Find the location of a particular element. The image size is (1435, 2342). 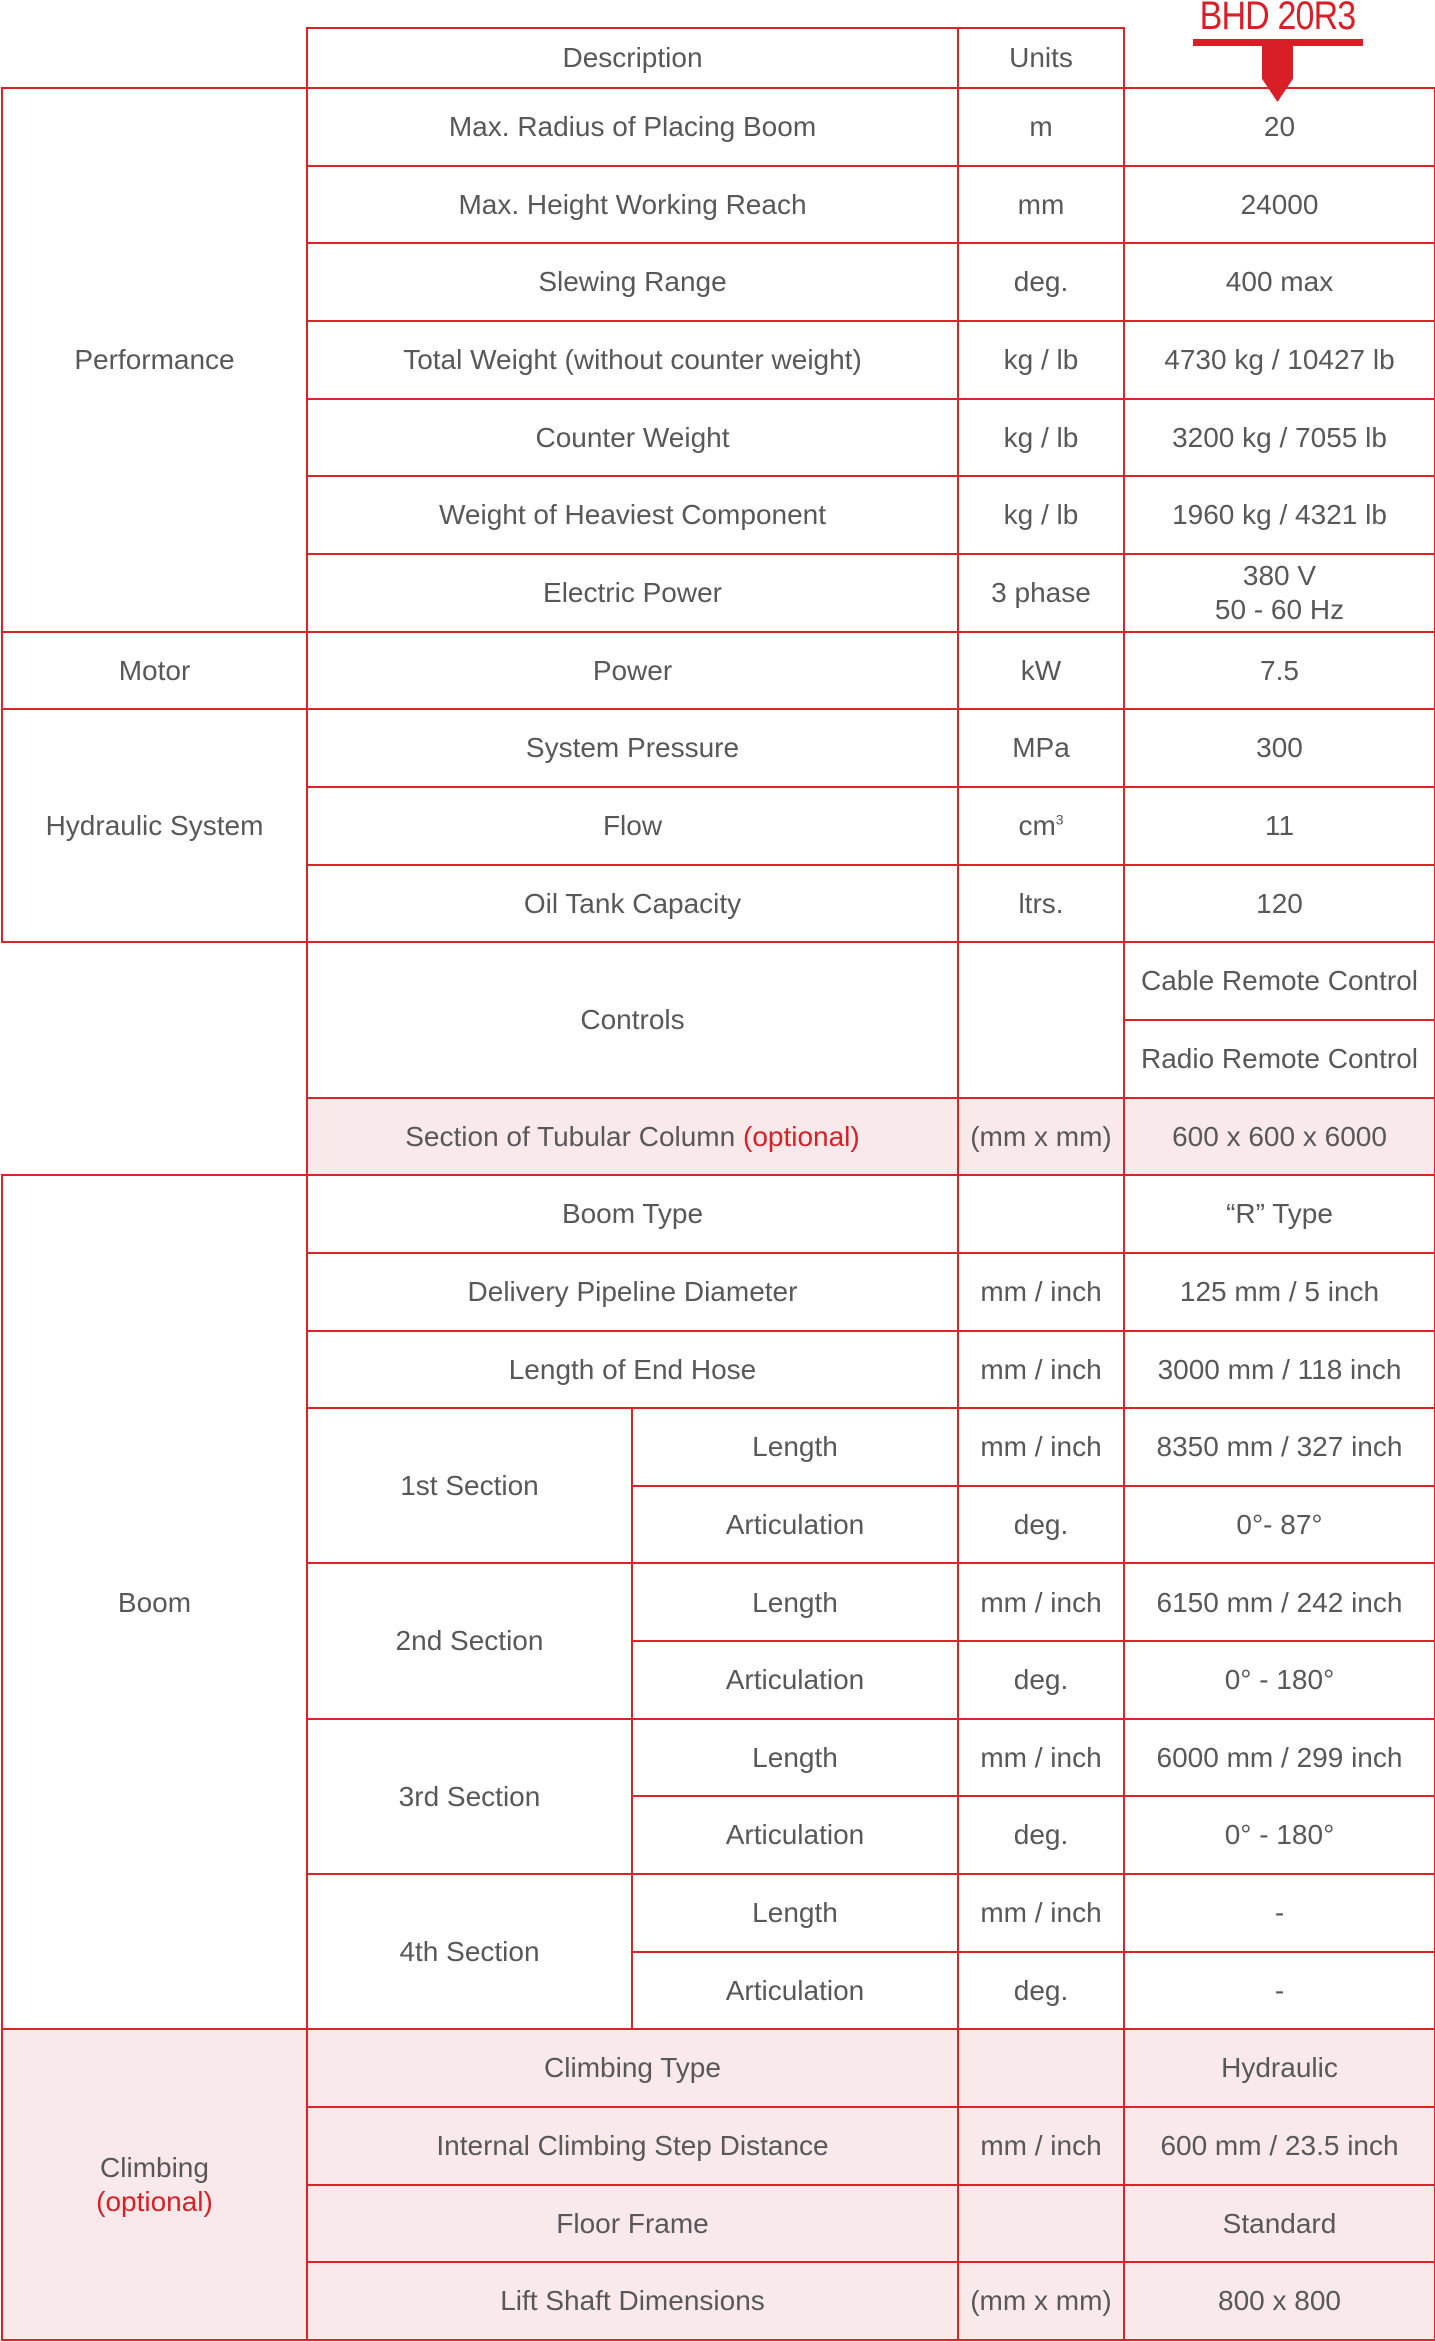

row-units: cm3 is located at coordinates (1041, 825).